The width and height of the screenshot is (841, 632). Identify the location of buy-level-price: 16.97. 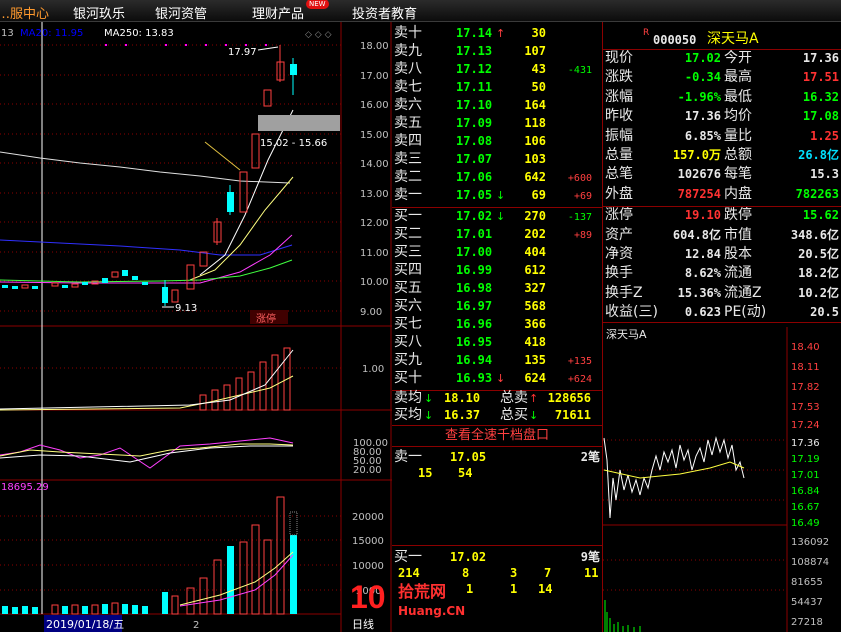
(474, 306).